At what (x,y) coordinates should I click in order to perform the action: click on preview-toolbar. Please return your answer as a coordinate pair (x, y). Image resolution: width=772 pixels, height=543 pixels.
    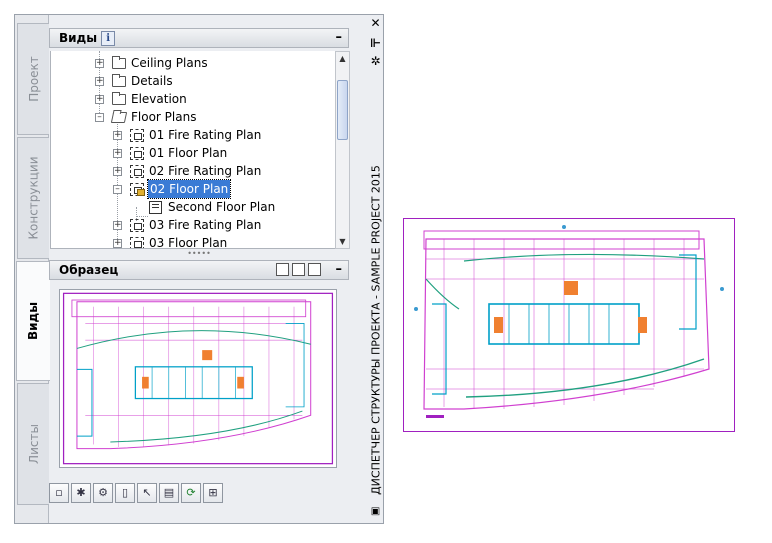
    Looking at the image, I should click on (299, 270).